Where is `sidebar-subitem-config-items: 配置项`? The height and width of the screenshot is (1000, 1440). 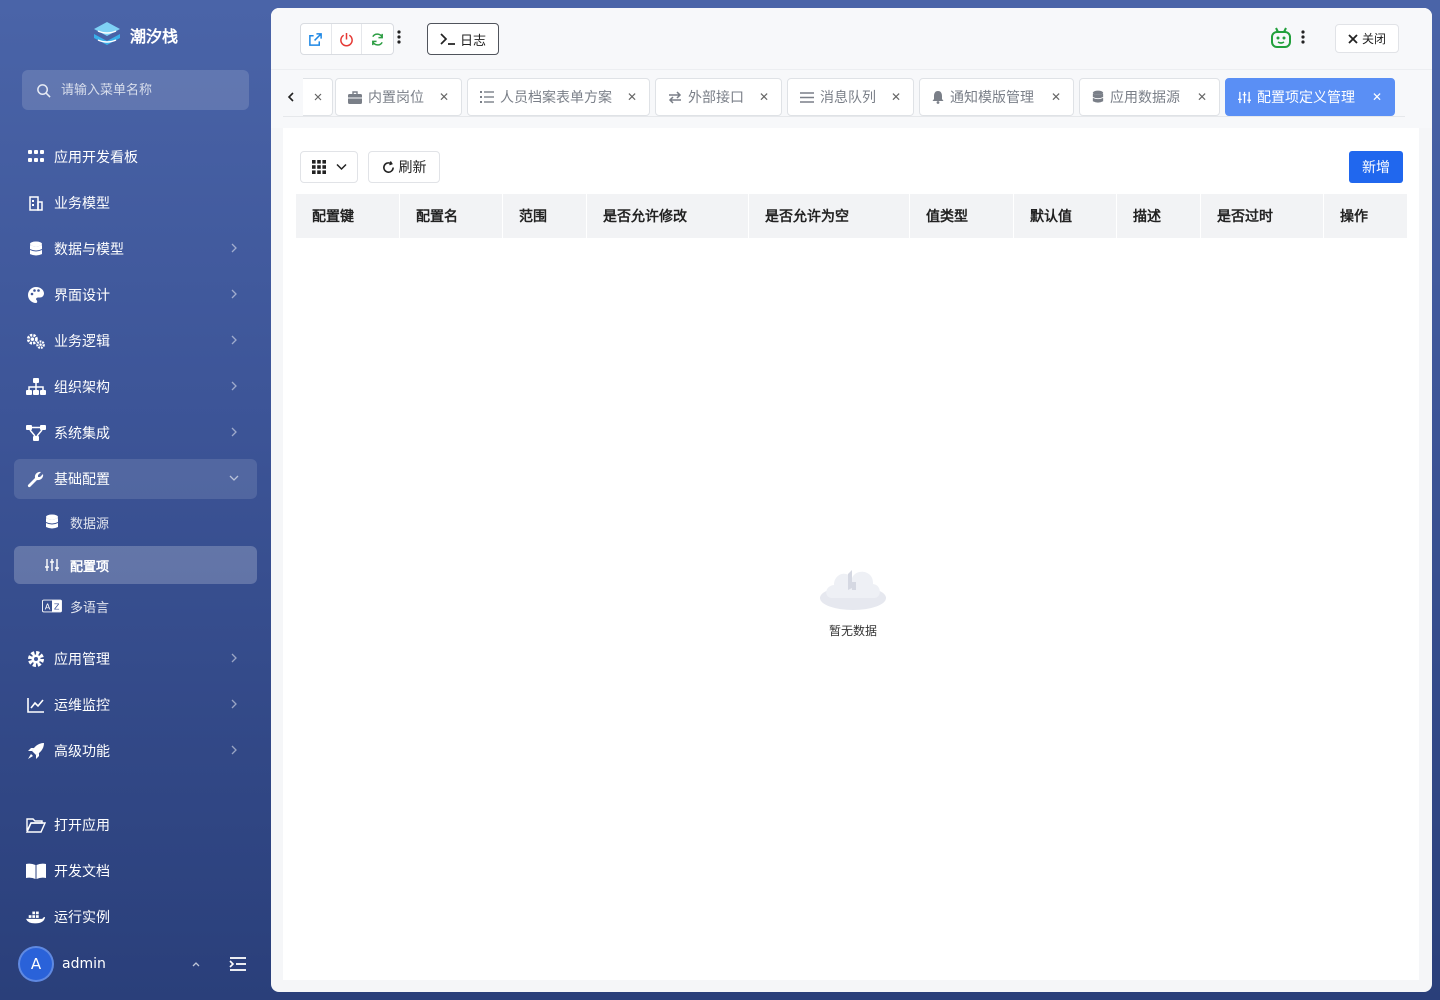
sidebar-subitem-config-items: 配置项 is located at coordinates (135, 565).